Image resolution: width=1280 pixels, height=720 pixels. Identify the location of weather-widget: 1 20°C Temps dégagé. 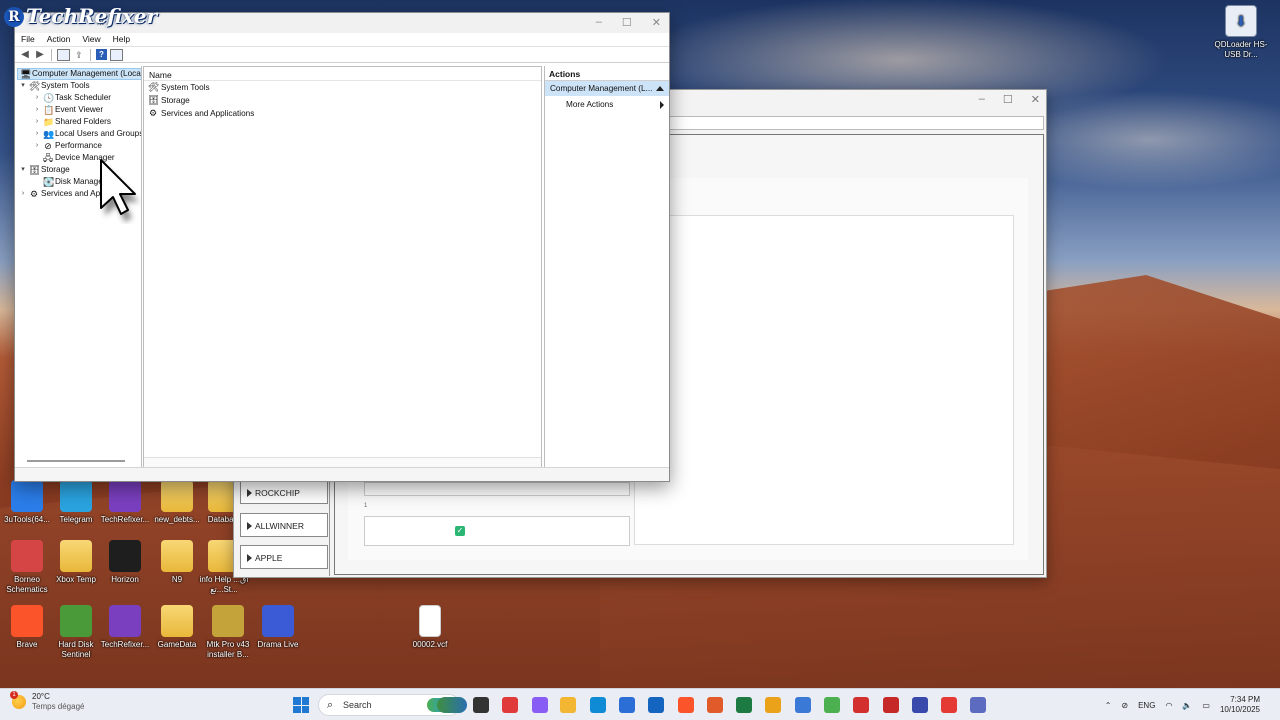
(47, 701).